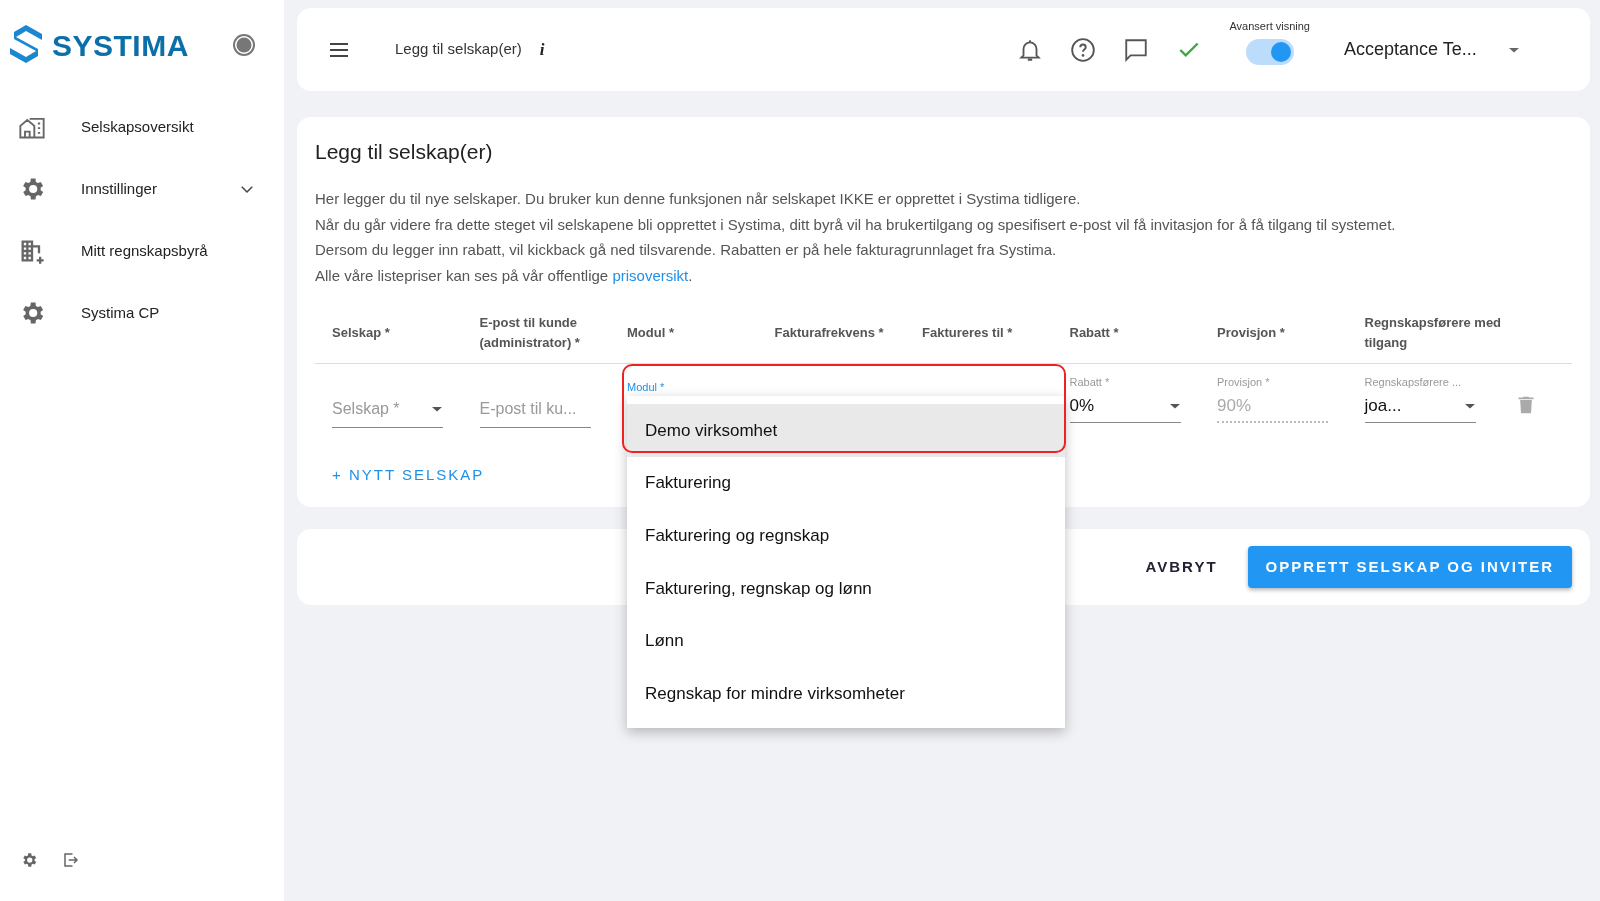 This screenshot has width=1600, height=901. I want to click on page-title: Legg til selskap(er), so click(458, 49).